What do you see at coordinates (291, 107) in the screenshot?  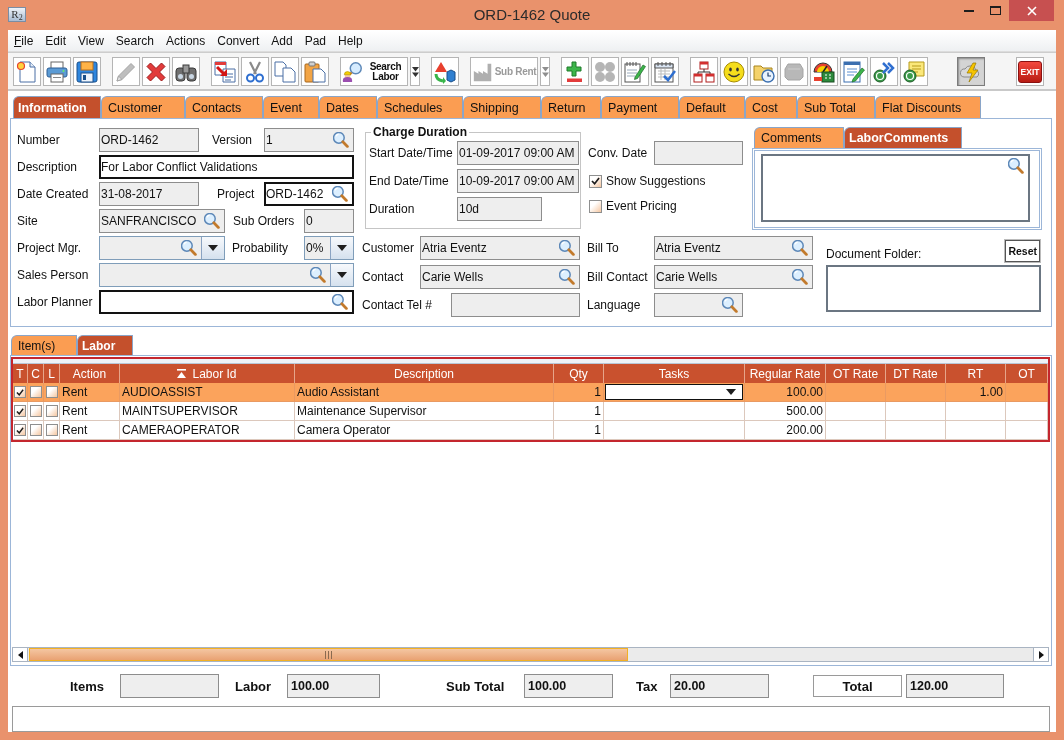 I see `tab: Event` at bounding box center [291, 107].